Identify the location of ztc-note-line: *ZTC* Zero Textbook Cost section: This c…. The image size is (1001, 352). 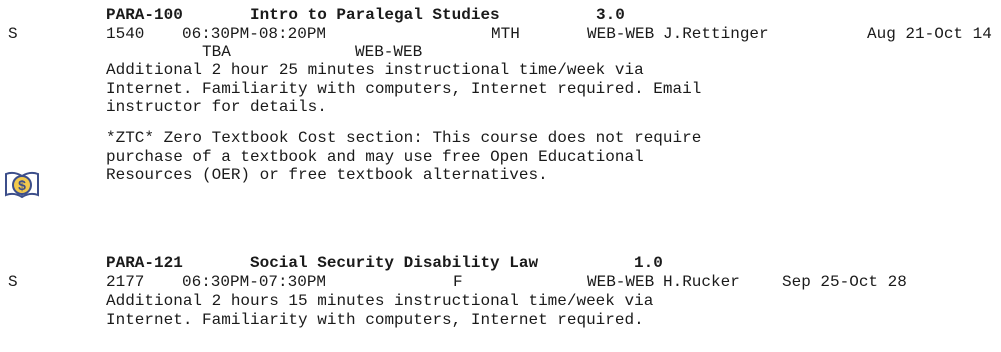
(404, 138).